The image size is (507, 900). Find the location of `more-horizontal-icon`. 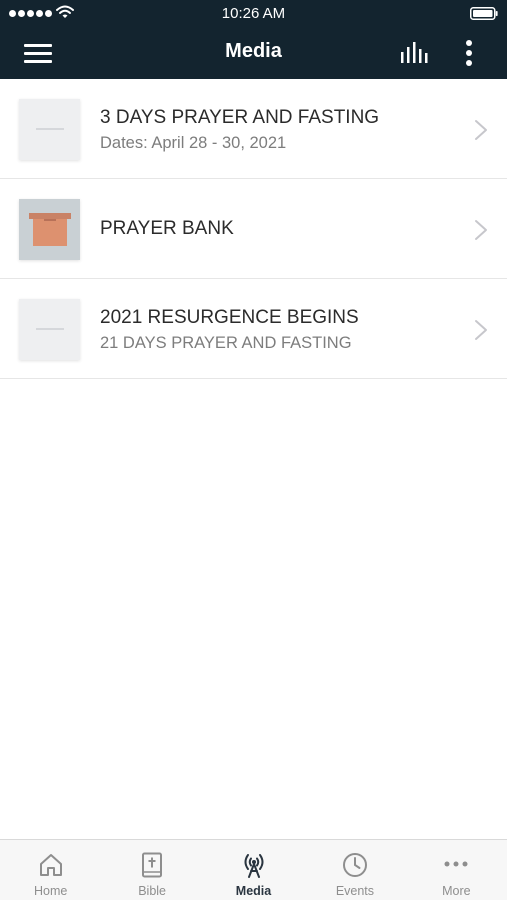

more-horizontal-icon is located at coordinates (456, 864).